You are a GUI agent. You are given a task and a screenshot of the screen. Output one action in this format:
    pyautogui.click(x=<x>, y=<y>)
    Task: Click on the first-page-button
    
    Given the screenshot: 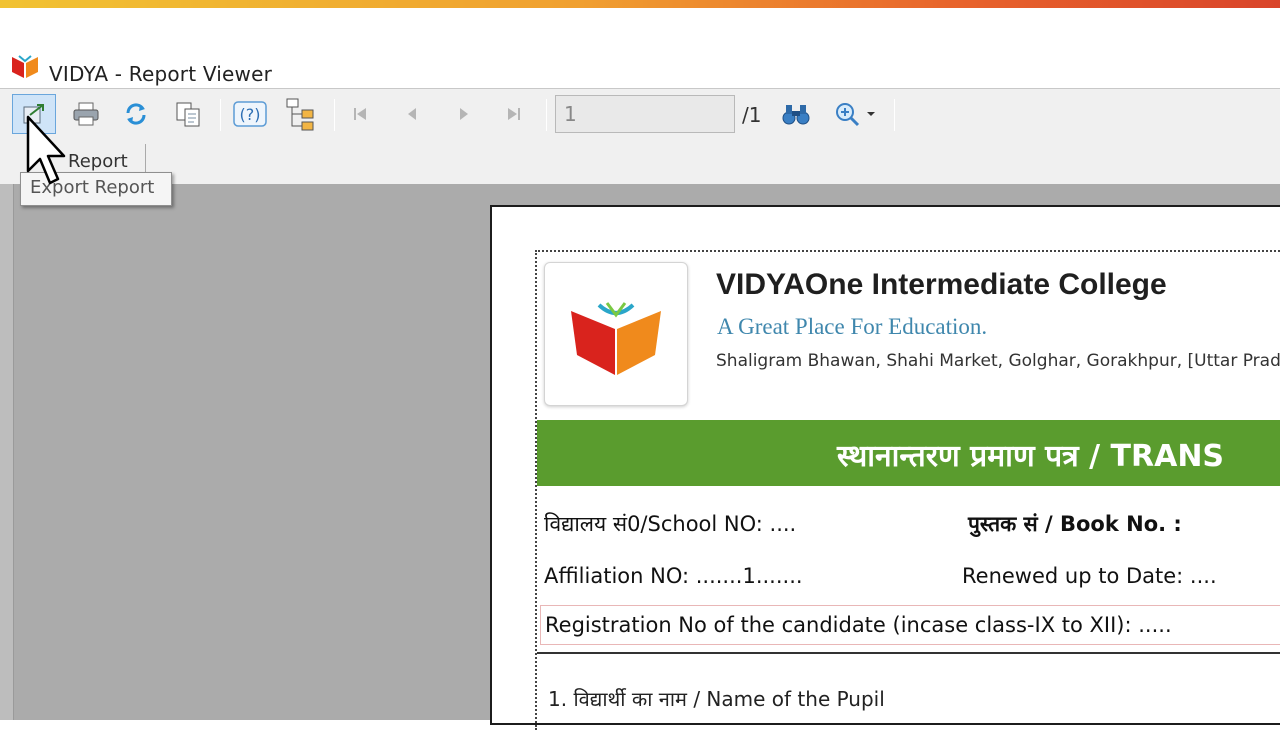 What is the action you would take?
    pyautogui.click(x=360, y=114)
    